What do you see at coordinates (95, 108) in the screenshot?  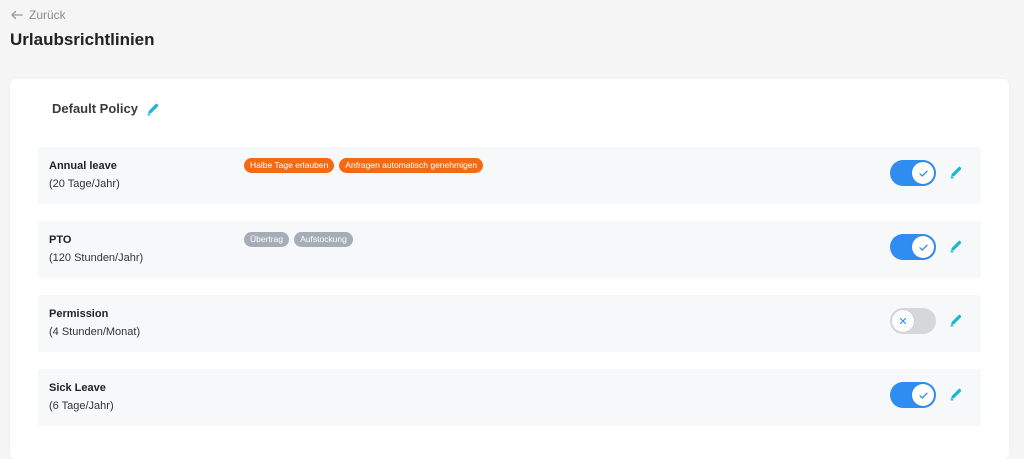 I see `policy-title: Default Policy` at bounding box center [95, 108].